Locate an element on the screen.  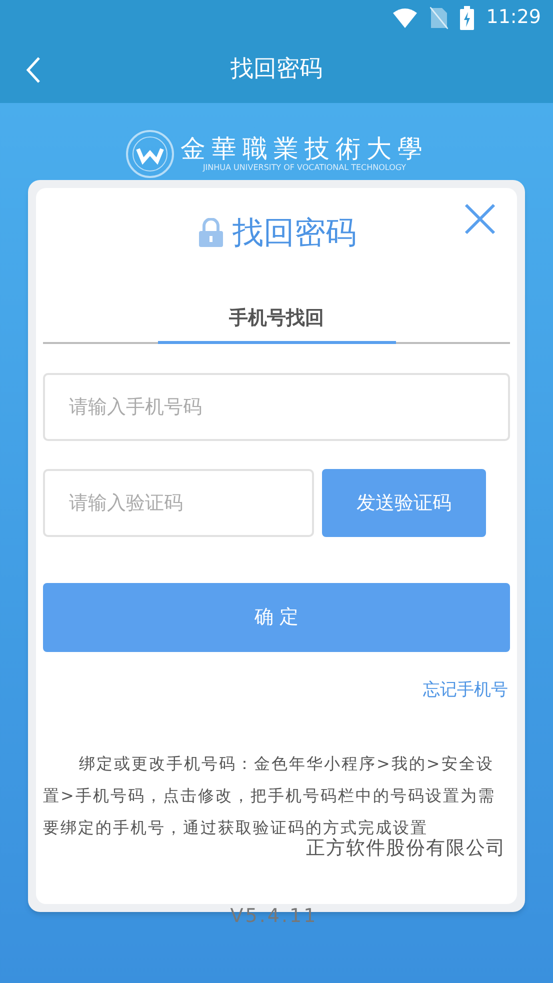
university-english-name: JINHUA UNIVERSITY OF VOCATIONAL TECHNOLOGY is located at coordinates (304, 167).